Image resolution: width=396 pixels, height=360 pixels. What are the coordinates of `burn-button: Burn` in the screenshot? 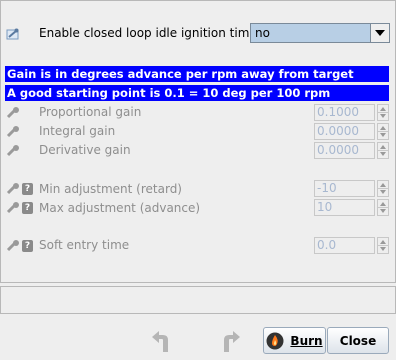 It's located at (294, 340).